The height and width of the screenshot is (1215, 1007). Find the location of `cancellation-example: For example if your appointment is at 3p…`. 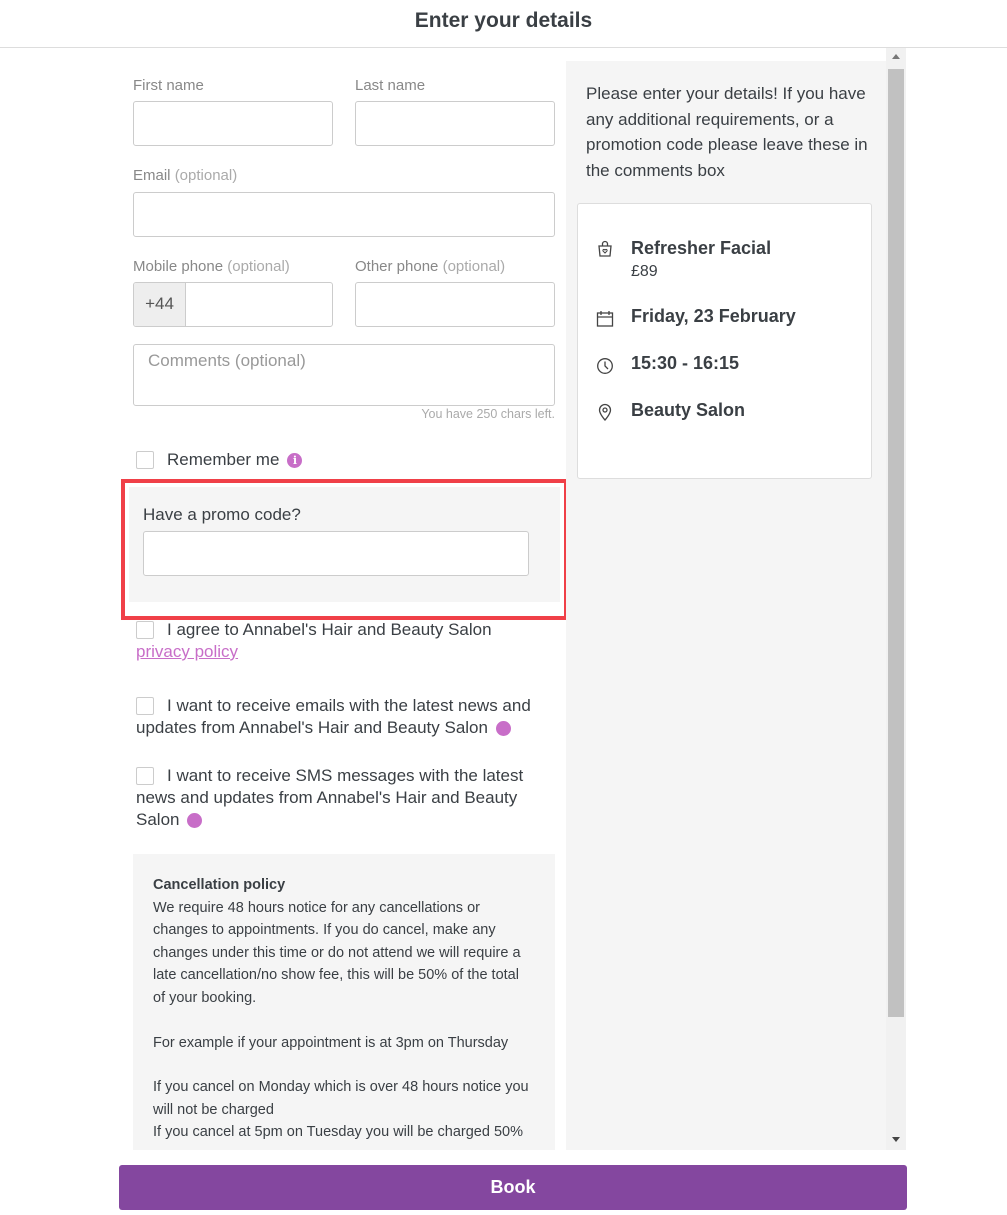

cancellation-example: For example if your appointment is at 3p… is located at coordinates (331, 1042).